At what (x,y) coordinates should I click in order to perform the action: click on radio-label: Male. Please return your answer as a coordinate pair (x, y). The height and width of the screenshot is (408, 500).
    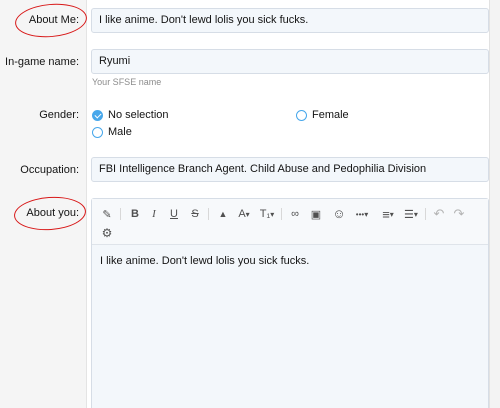
    Looking at the image, I should click on (120, 132).